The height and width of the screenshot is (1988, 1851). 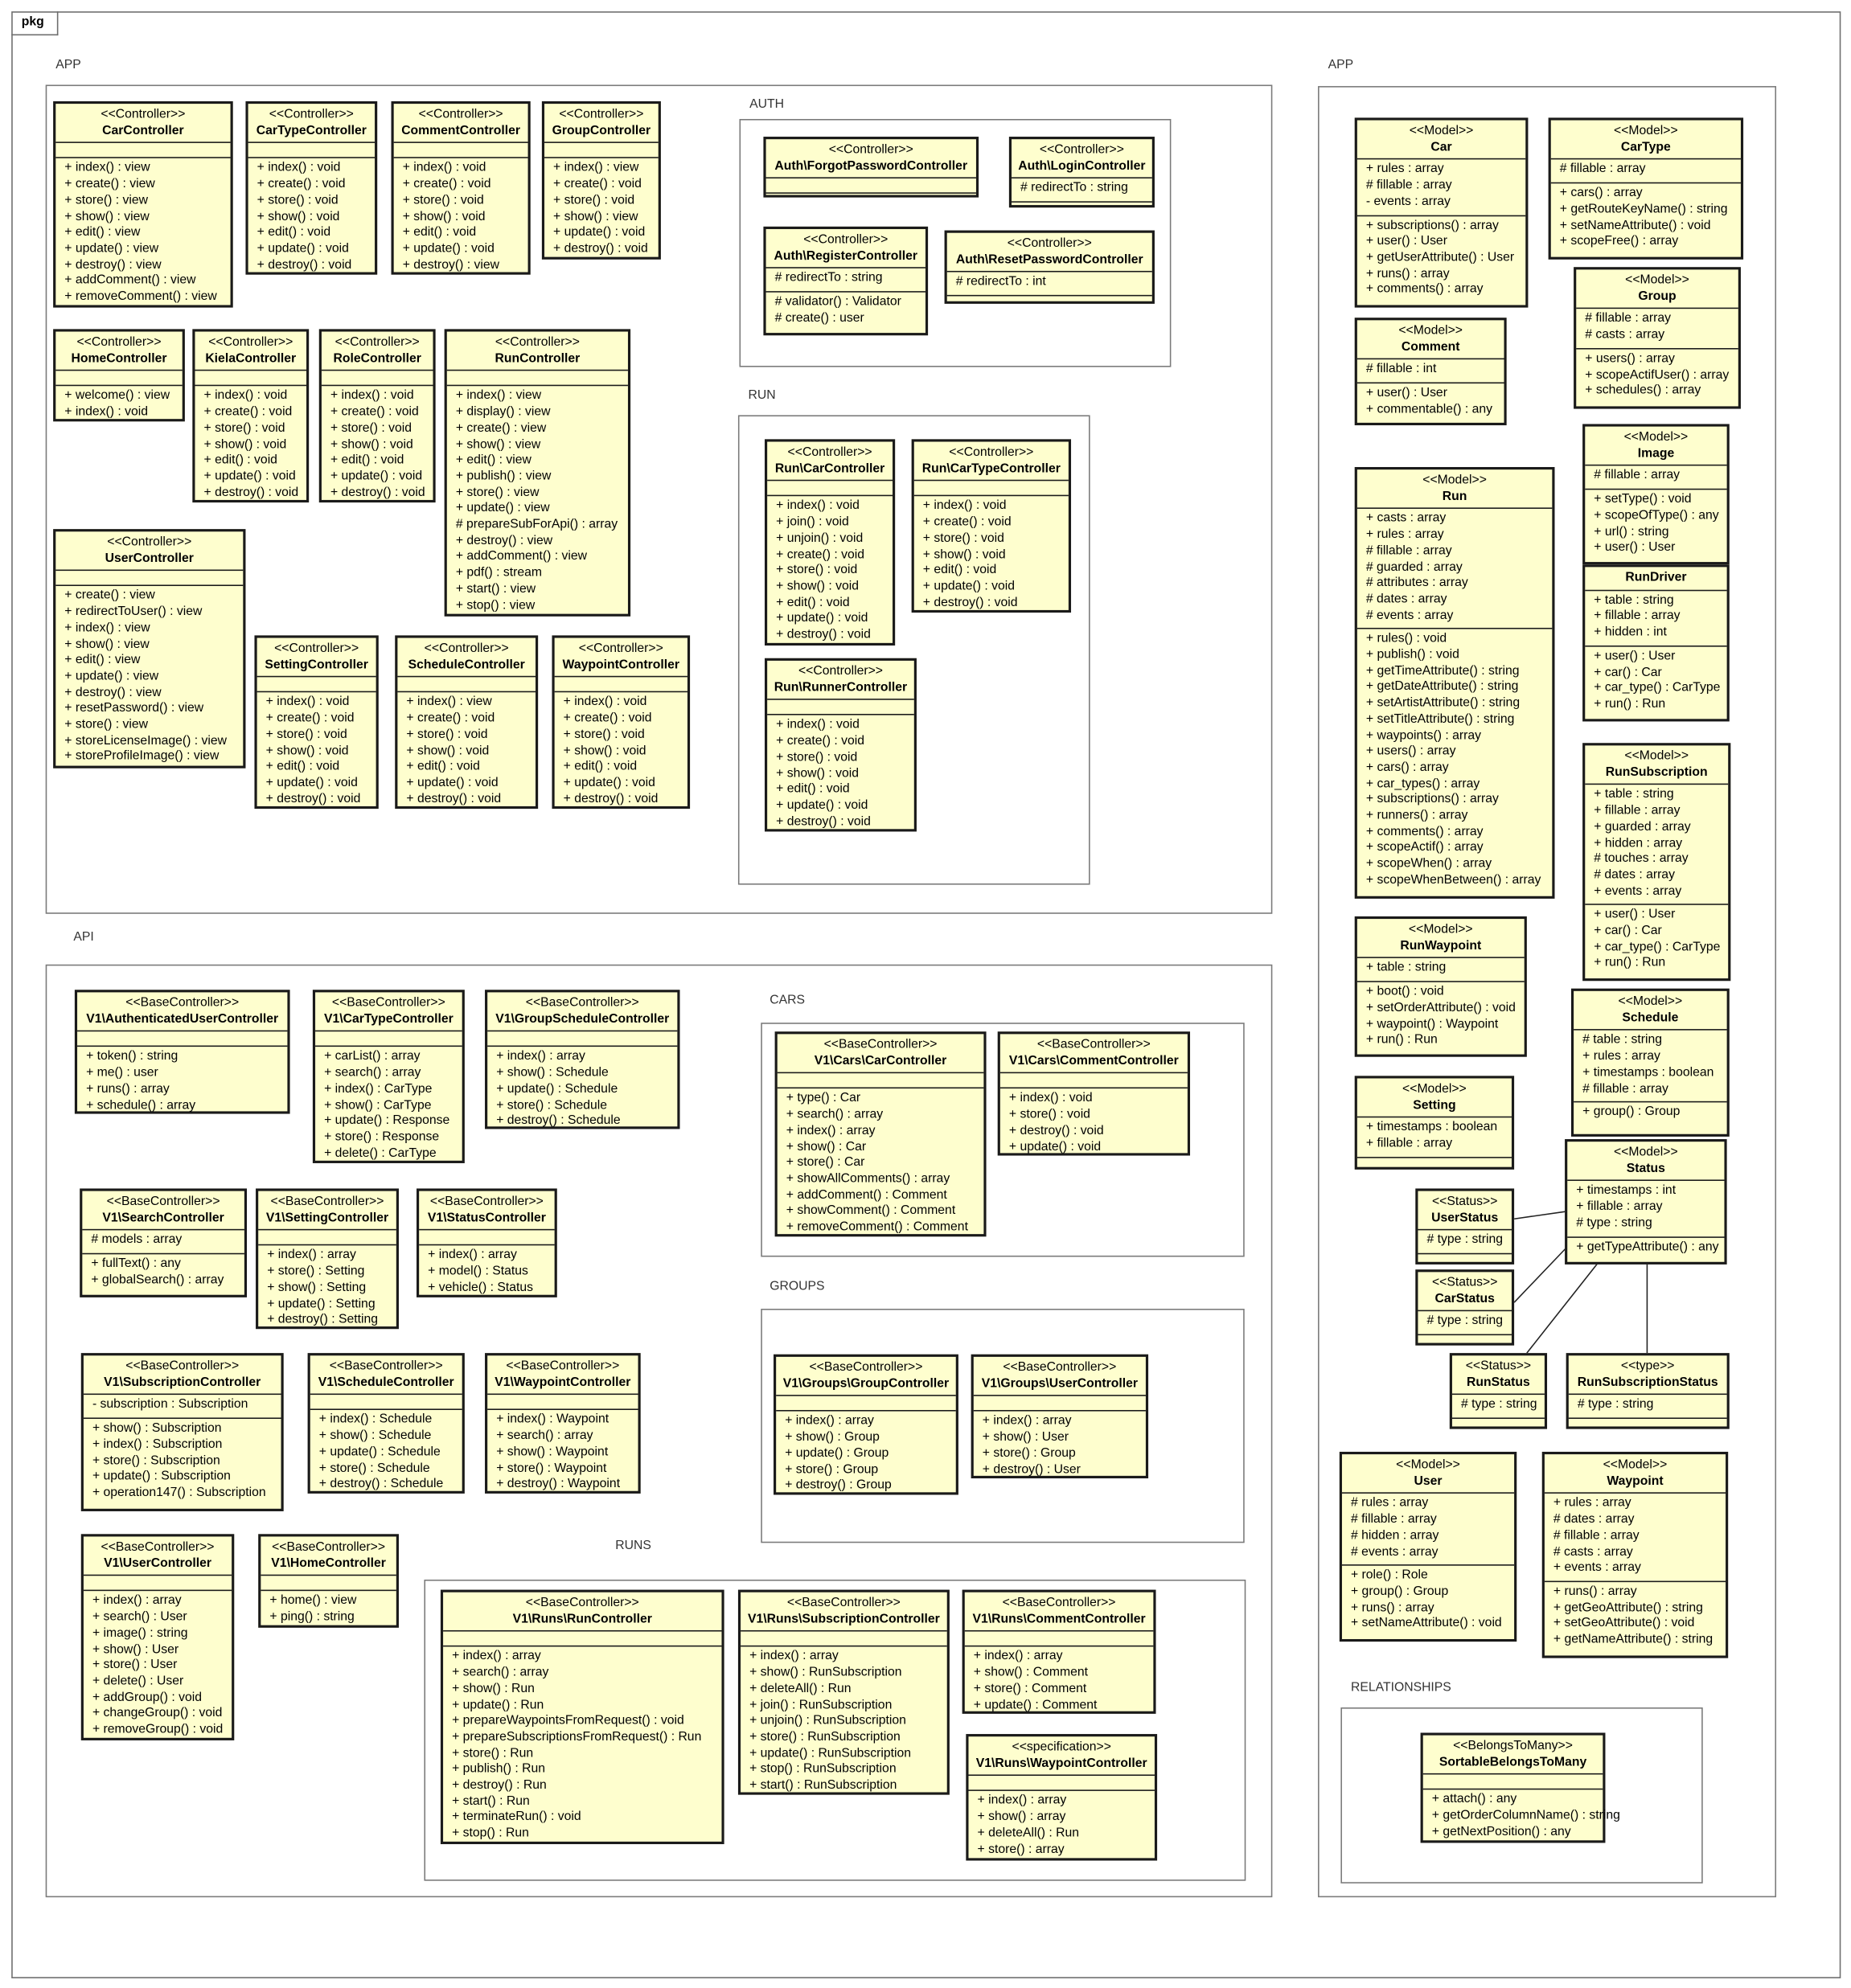 I want to click on class-attributes: # fillable : array # casts : array, so click(x=1657, y=330).